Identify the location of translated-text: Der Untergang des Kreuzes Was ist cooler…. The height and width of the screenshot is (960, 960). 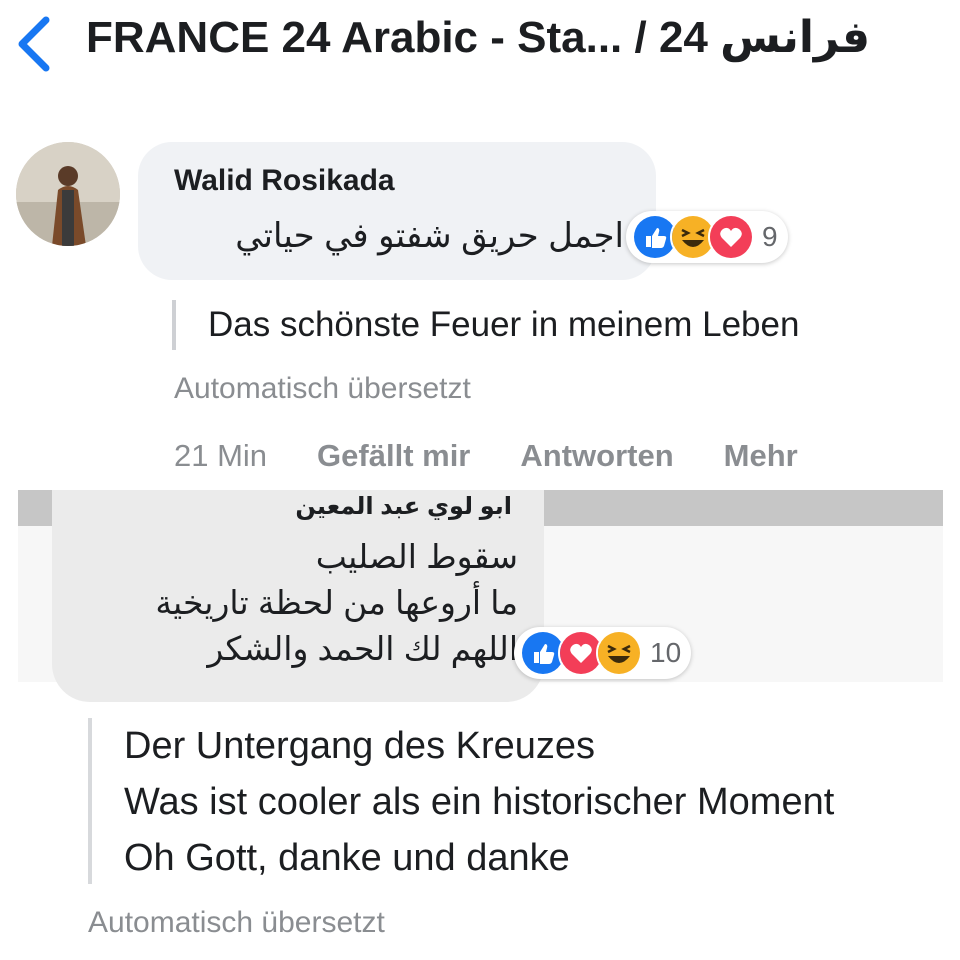
(461, 801).